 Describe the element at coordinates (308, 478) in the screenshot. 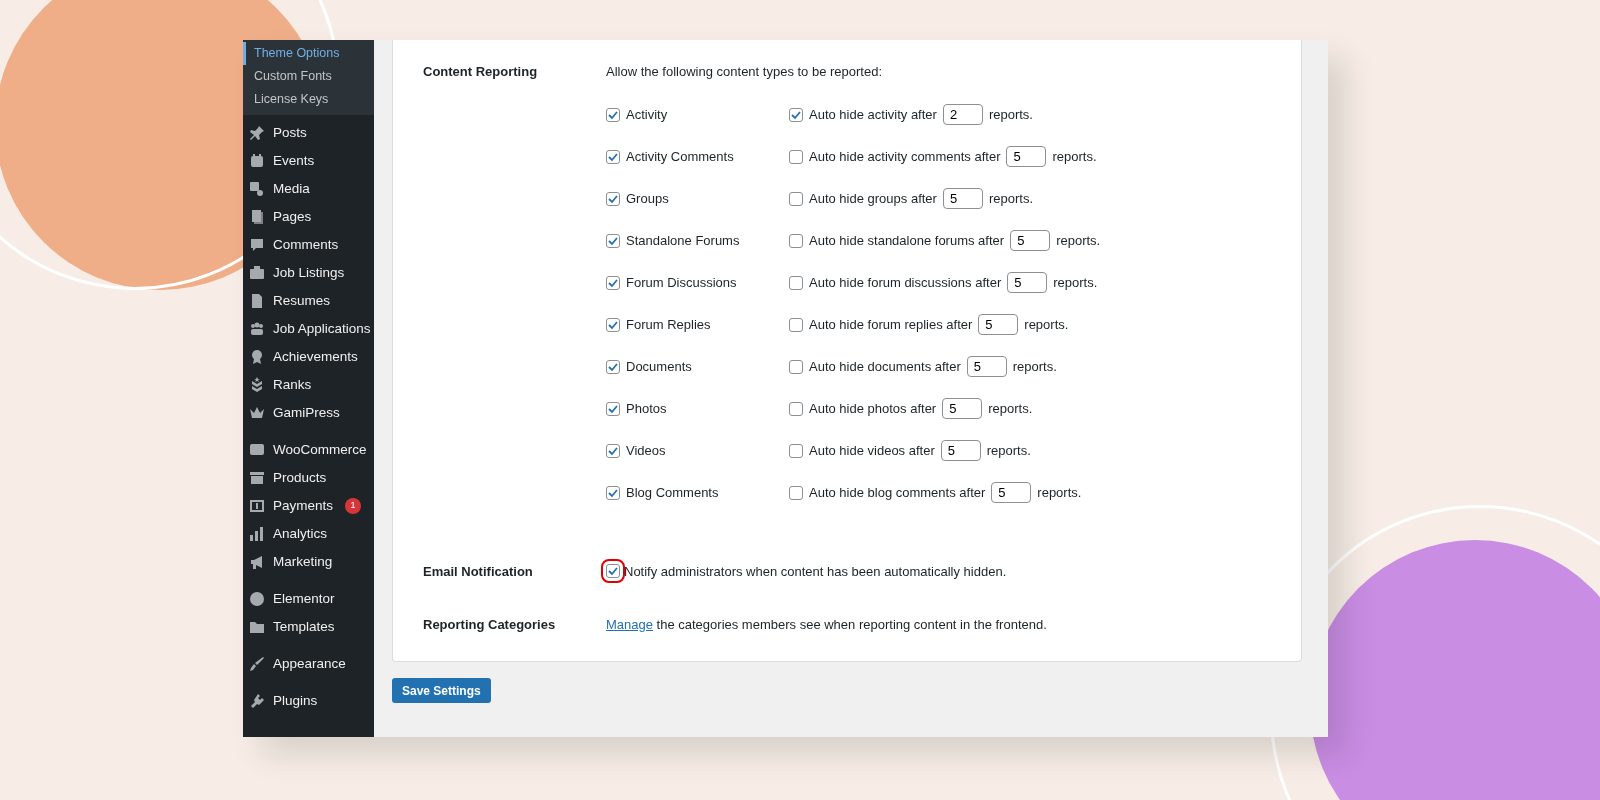

I see `sidebar-item: Products` at that location.